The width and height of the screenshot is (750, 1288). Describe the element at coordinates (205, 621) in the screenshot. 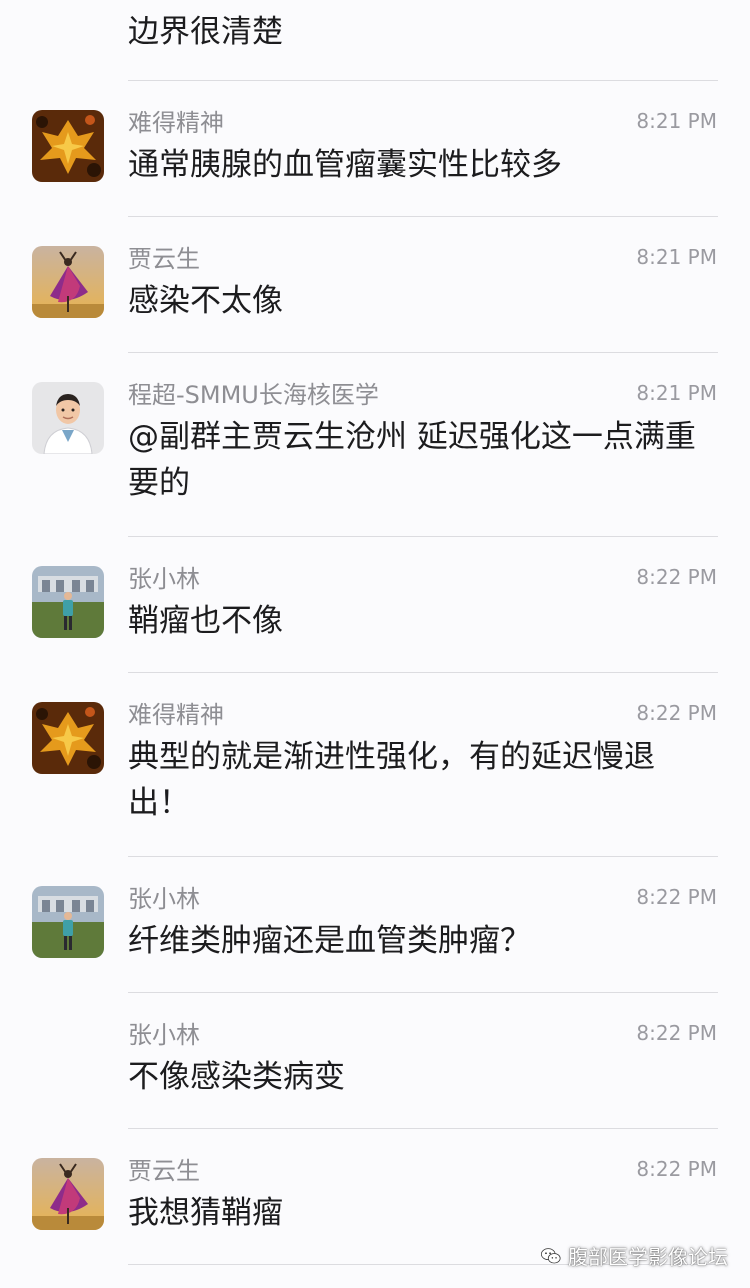

I see `message-text: 鞘瘤也不像` at that location.